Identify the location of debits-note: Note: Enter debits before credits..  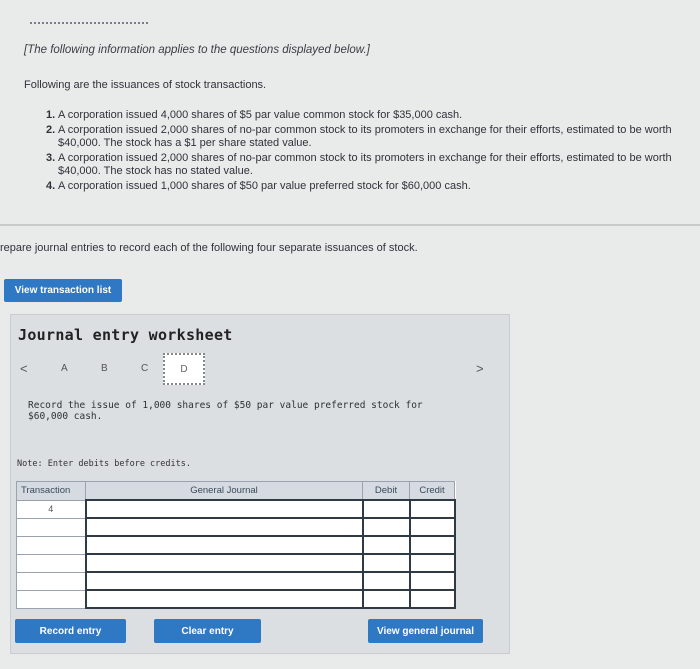
(104, 464).